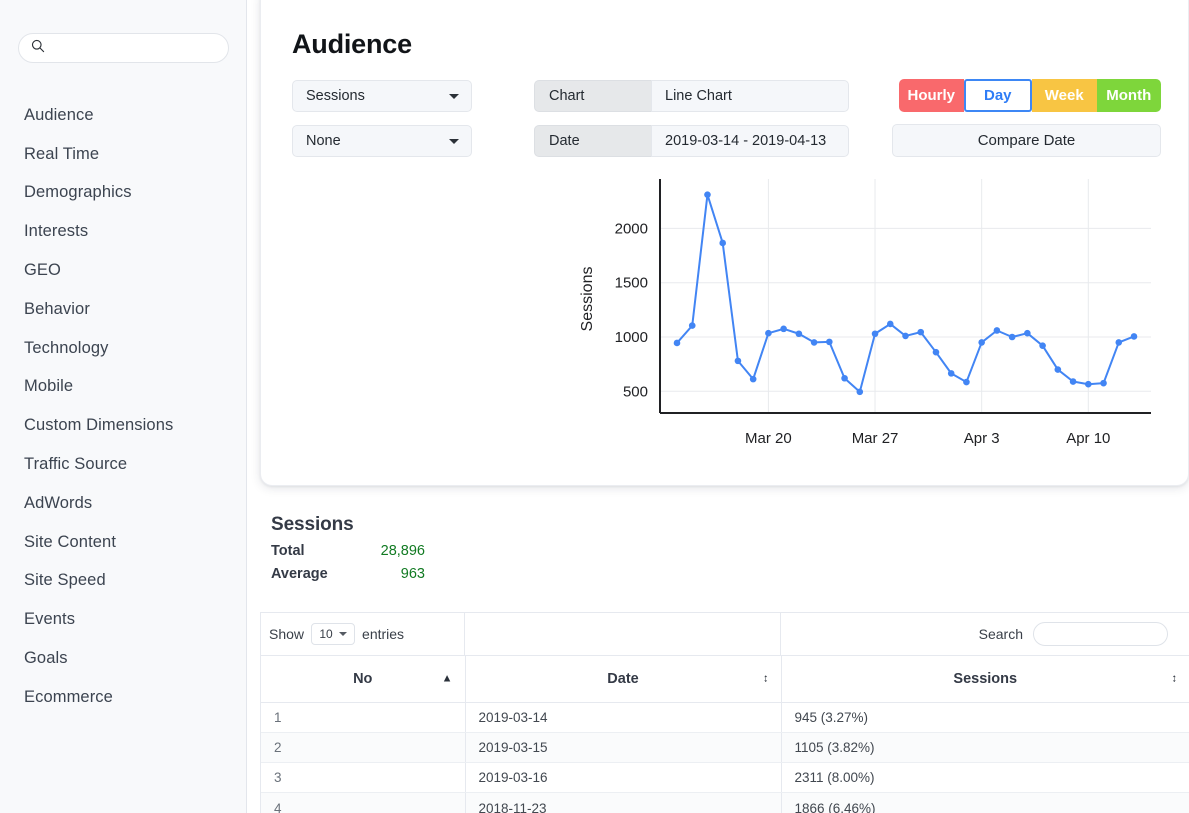 The width and height of the screenshot is (1189, 813). Describe the element at coordinates (123, 464) in the screenshot. I see `sidebar-item-traffic-source: Traffic Source` at that location.